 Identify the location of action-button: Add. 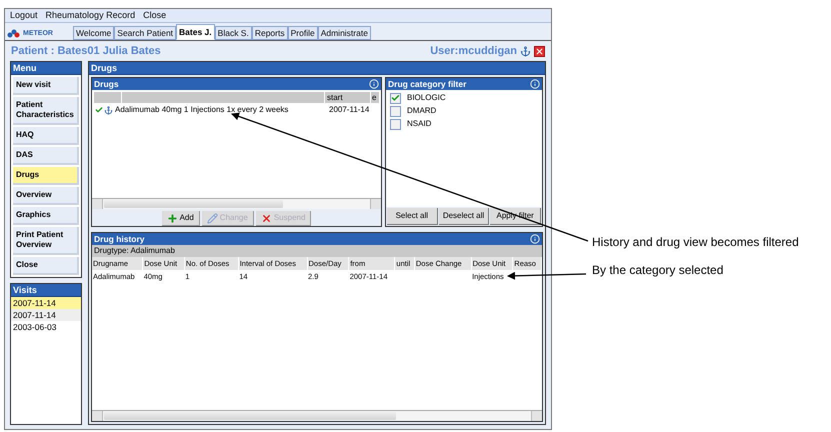
(181, 218).